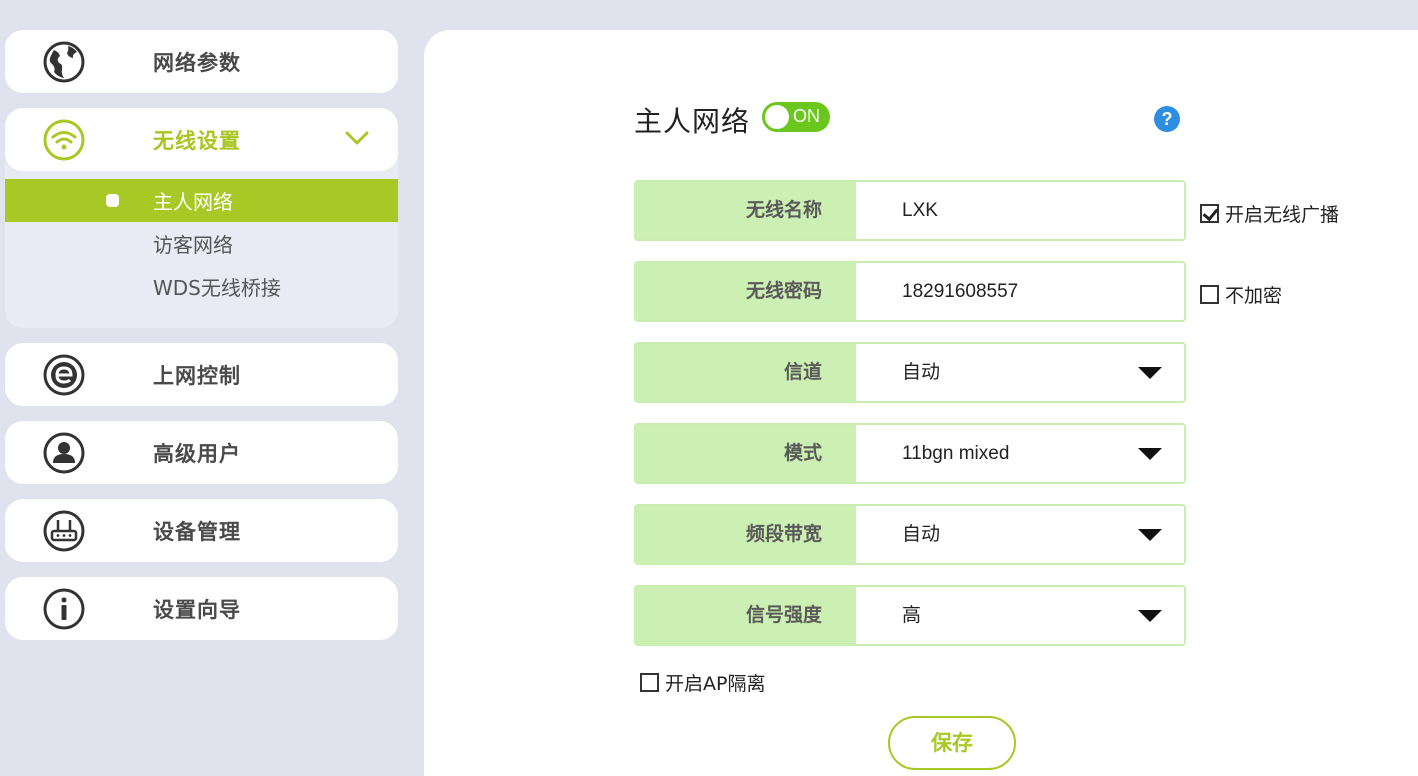 This screenshot has width=1418, height=776. Describe the element at coordinates (692, 121) in the screenshot. I see `page-title: 主人网络` at that location.